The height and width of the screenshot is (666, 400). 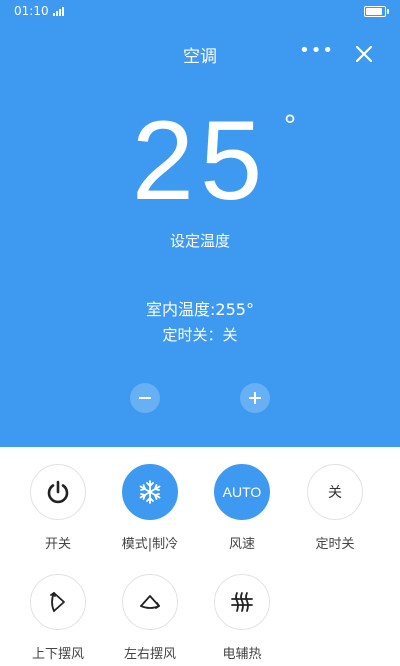 I want to click on horizontal-swing-control: 左右摆风, so click(x=150, y=618).